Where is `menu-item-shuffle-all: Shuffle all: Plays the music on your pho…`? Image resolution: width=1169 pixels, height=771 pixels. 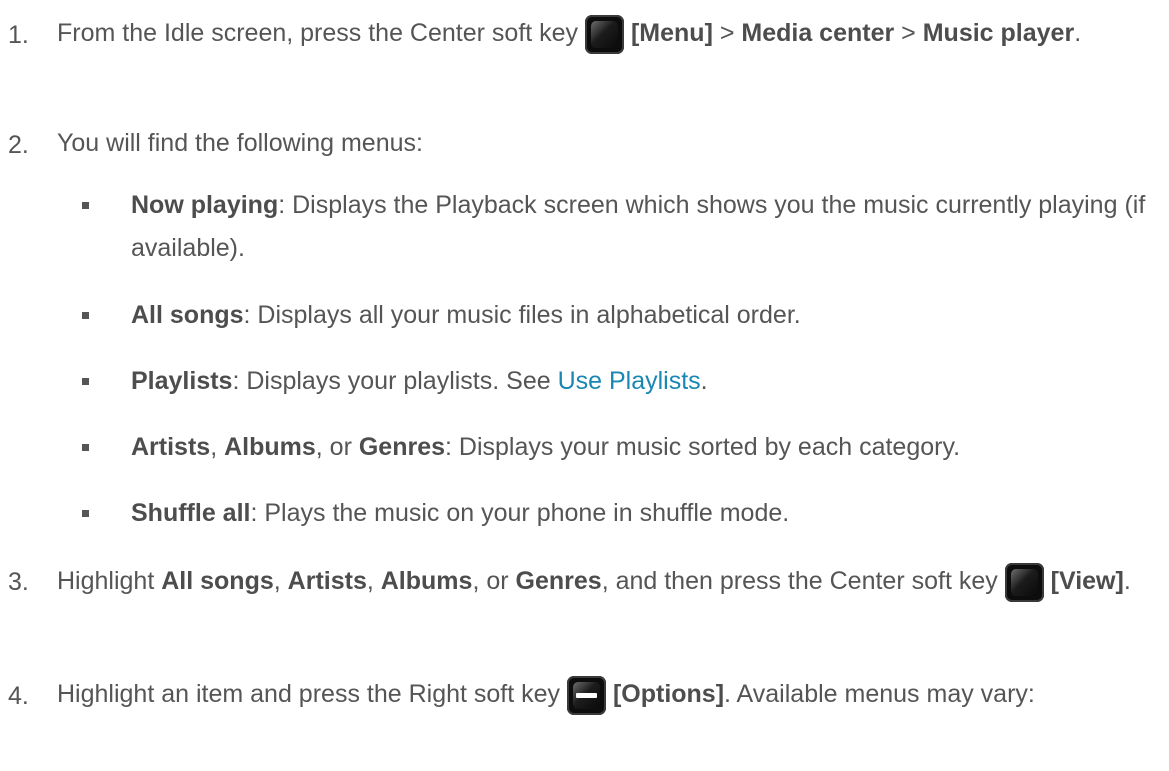 menu-item-shuffle-all: Shuffle all: Plays the music on your pho… is located at coordinates (646, 513).